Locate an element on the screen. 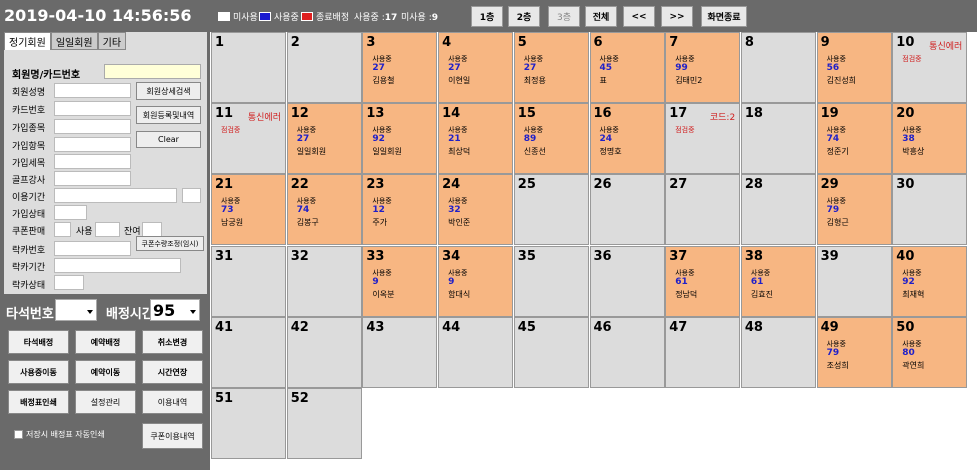 This screenshot has width=977, height=470. seat-remaining-time: 79 is located at coordinates (833, 352).